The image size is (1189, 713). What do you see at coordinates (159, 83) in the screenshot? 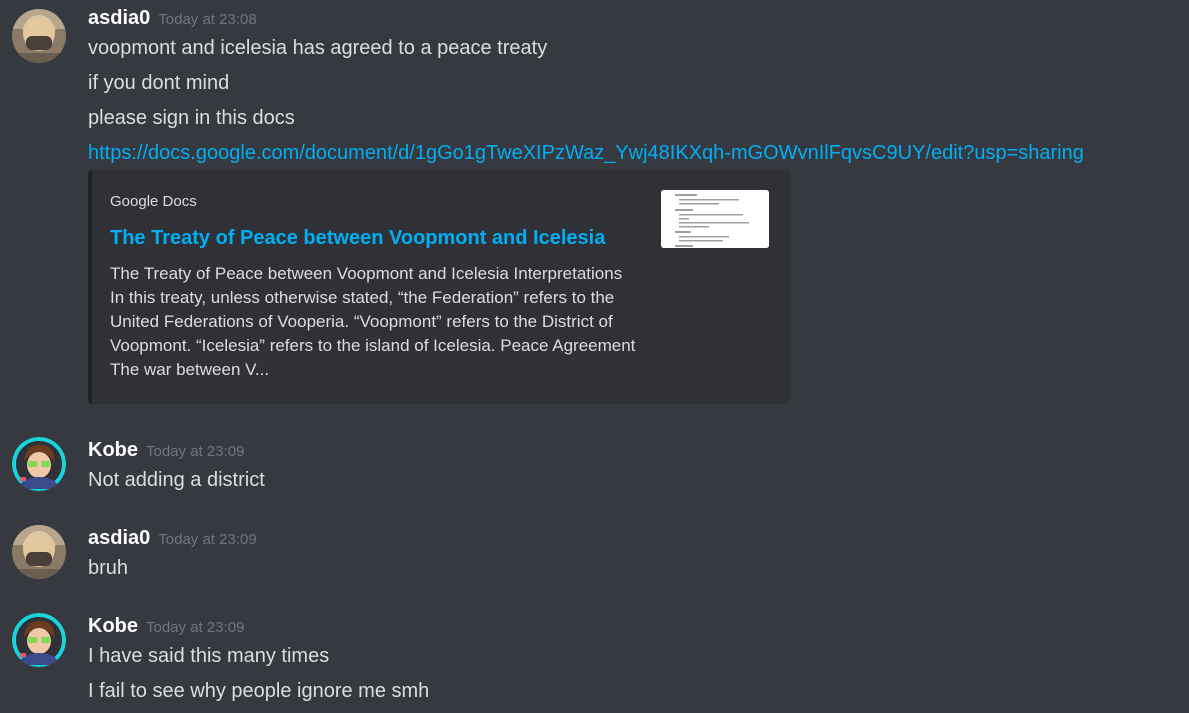
I see `message-text: if you dont mind` at bounding box center [159, 83].